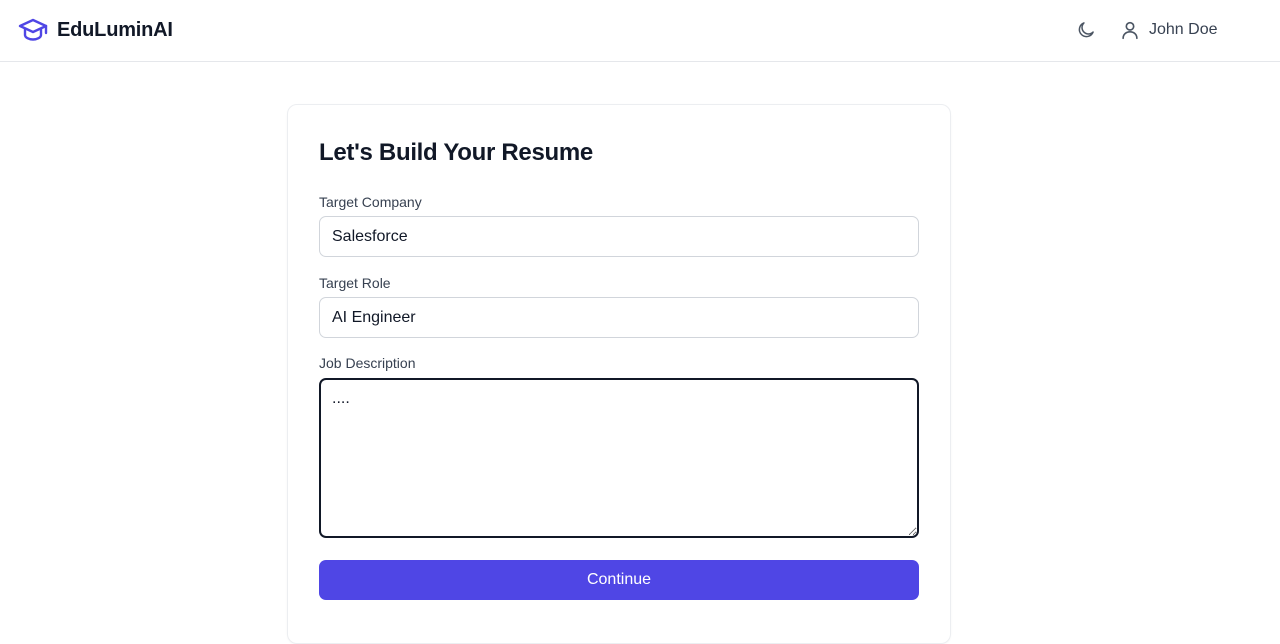 The width and height of the screenshot is (1280, 644). I want to click on graduation-cap-icon, so click(33, 29).